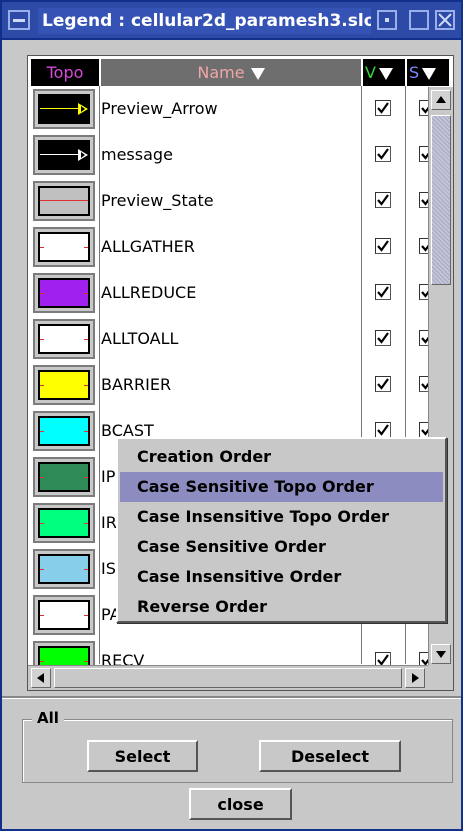  I want to click on legend-row: Preview_Arrow, so click(231, 109).